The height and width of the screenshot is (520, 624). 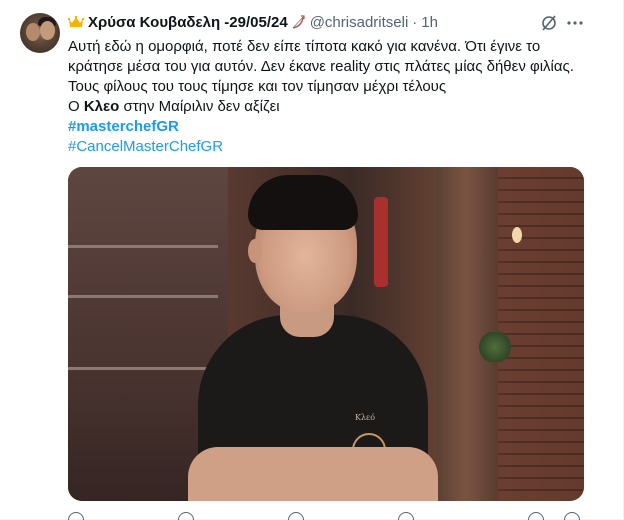 I want to click on more-icon, so click(x=575, y=23).